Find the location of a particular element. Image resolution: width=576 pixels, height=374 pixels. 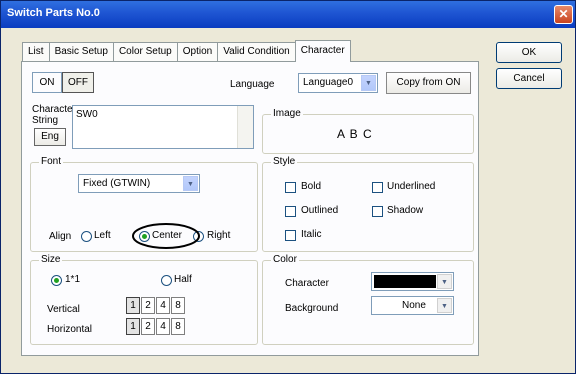

vertical-2-button: 2 is located at coordinates (148, 305).